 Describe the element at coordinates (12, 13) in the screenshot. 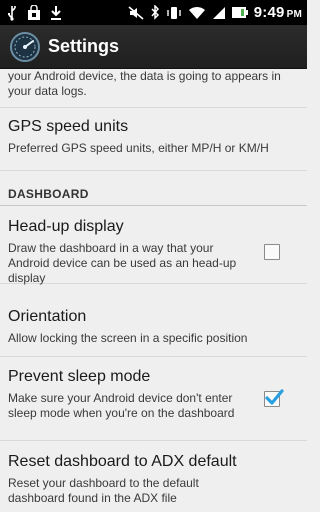

I see `usb-icon` at that location.